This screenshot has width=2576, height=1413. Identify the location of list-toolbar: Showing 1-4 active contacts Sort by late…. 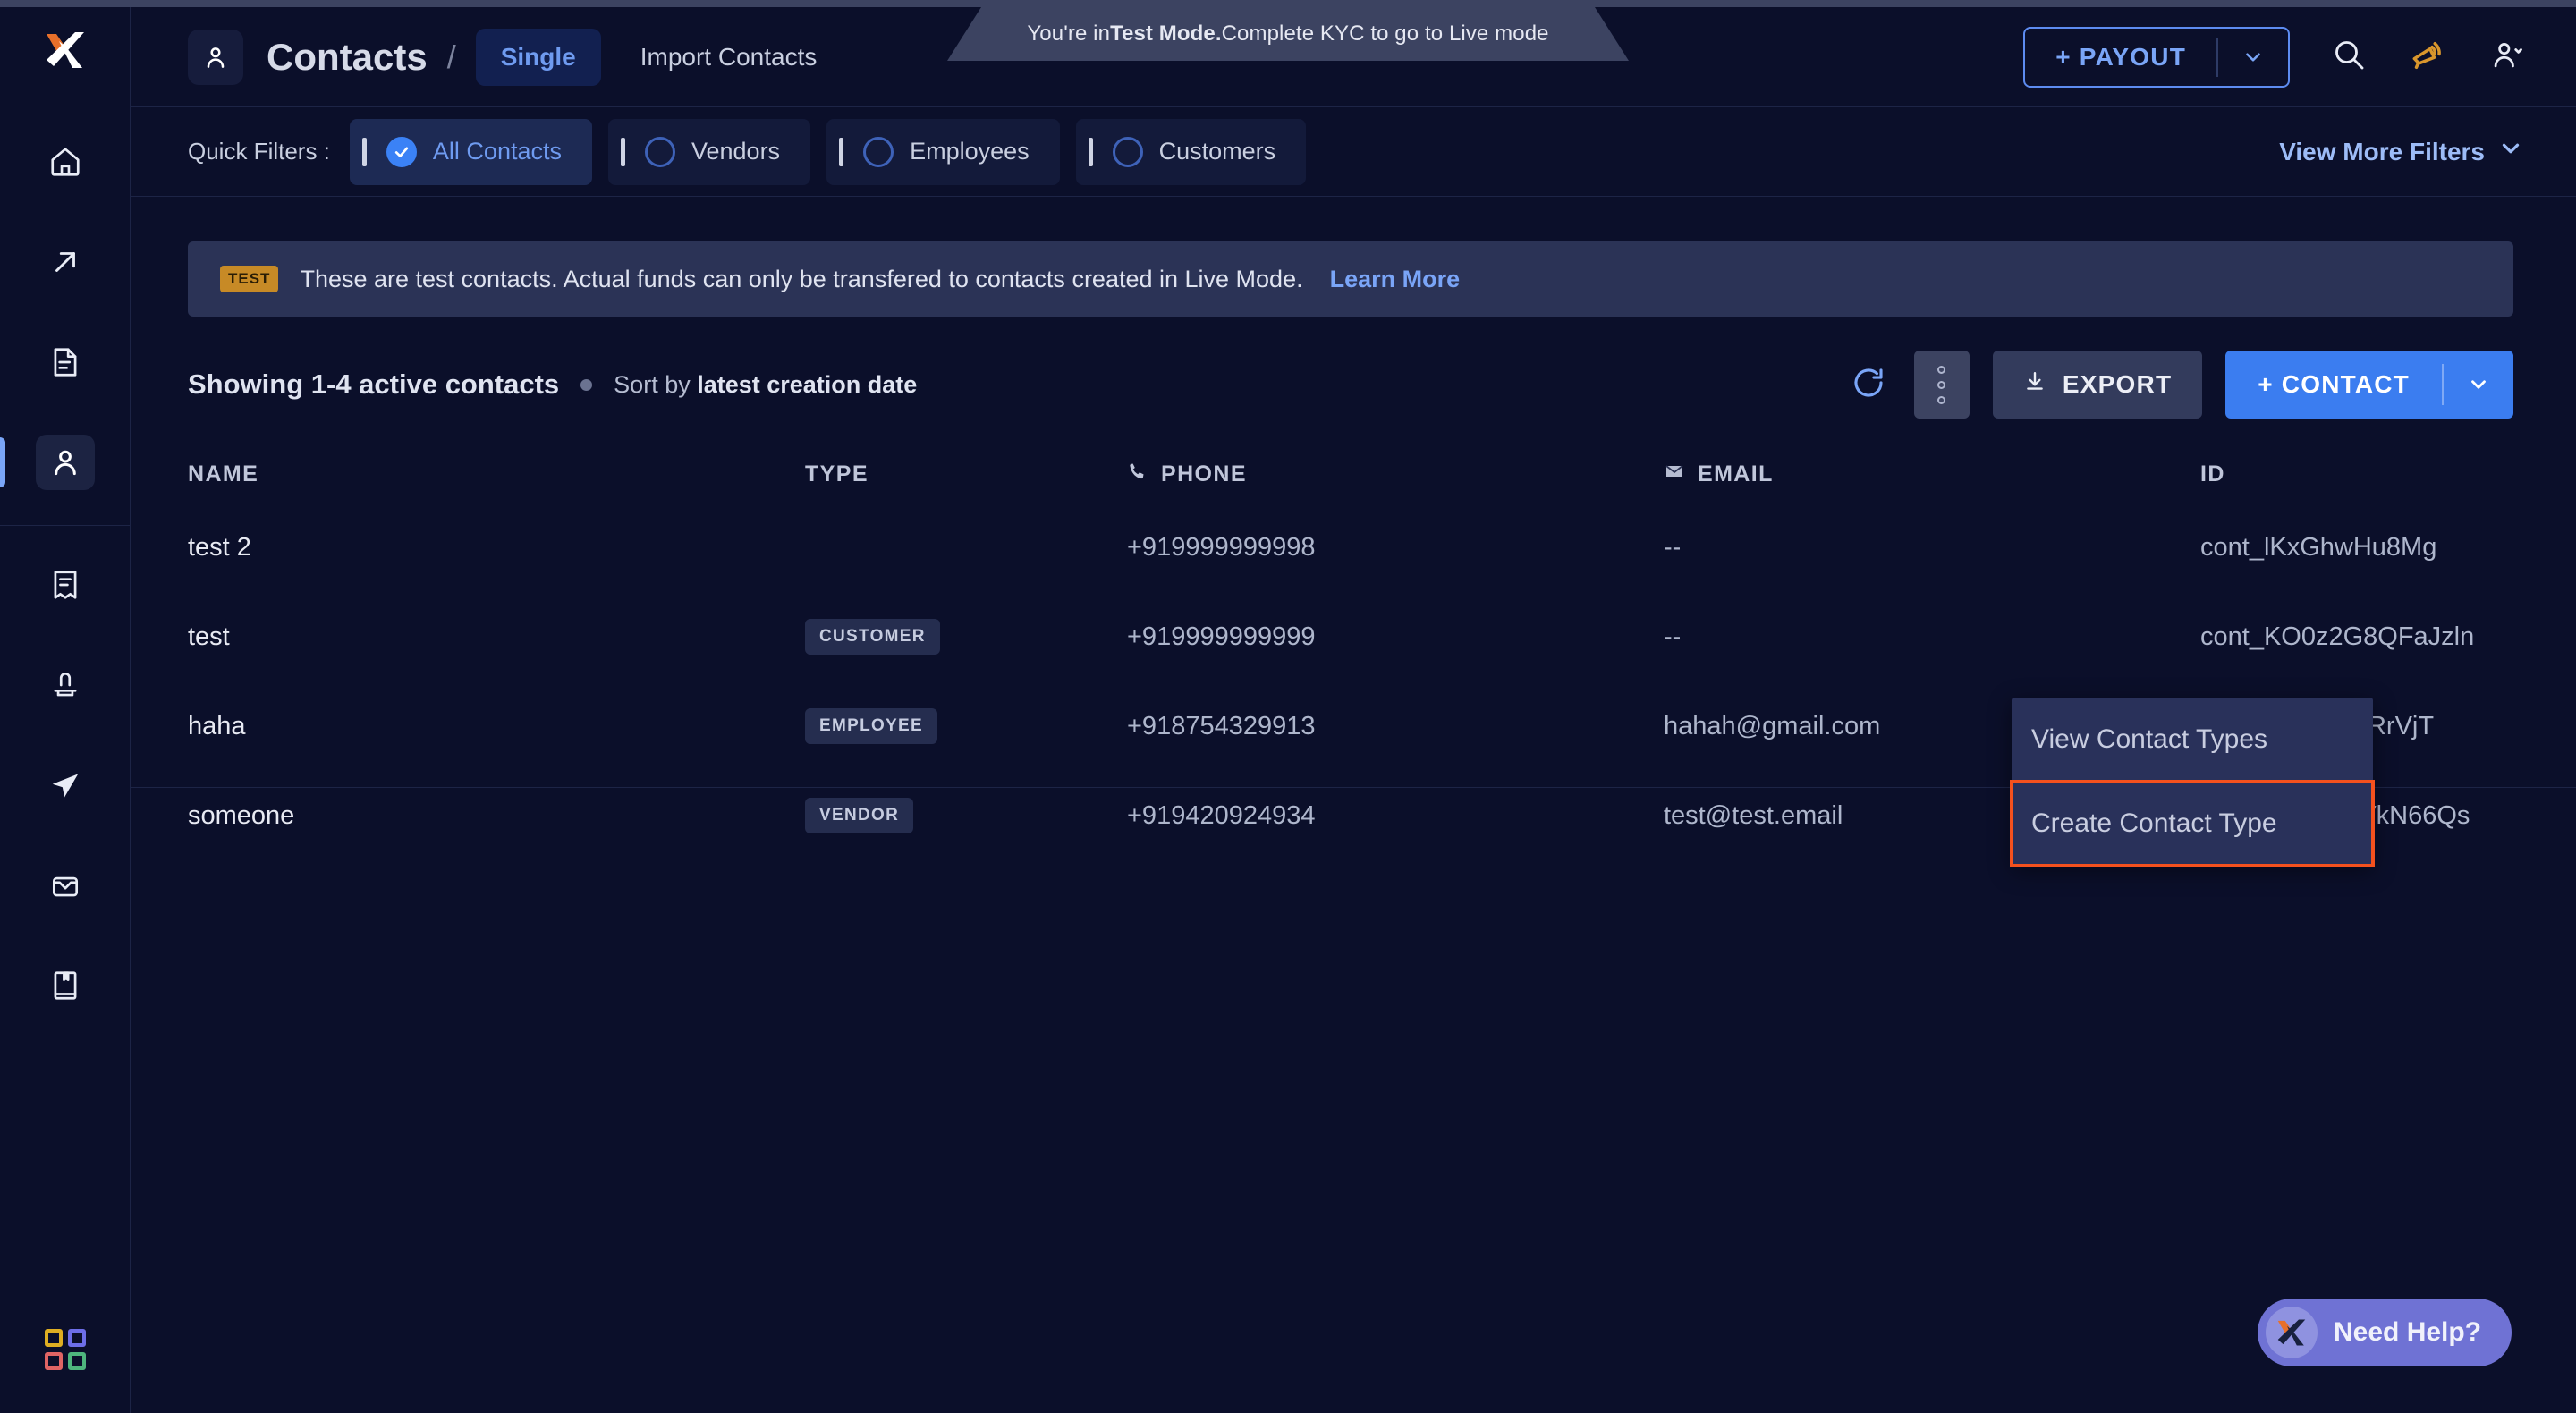
(1350, 384).